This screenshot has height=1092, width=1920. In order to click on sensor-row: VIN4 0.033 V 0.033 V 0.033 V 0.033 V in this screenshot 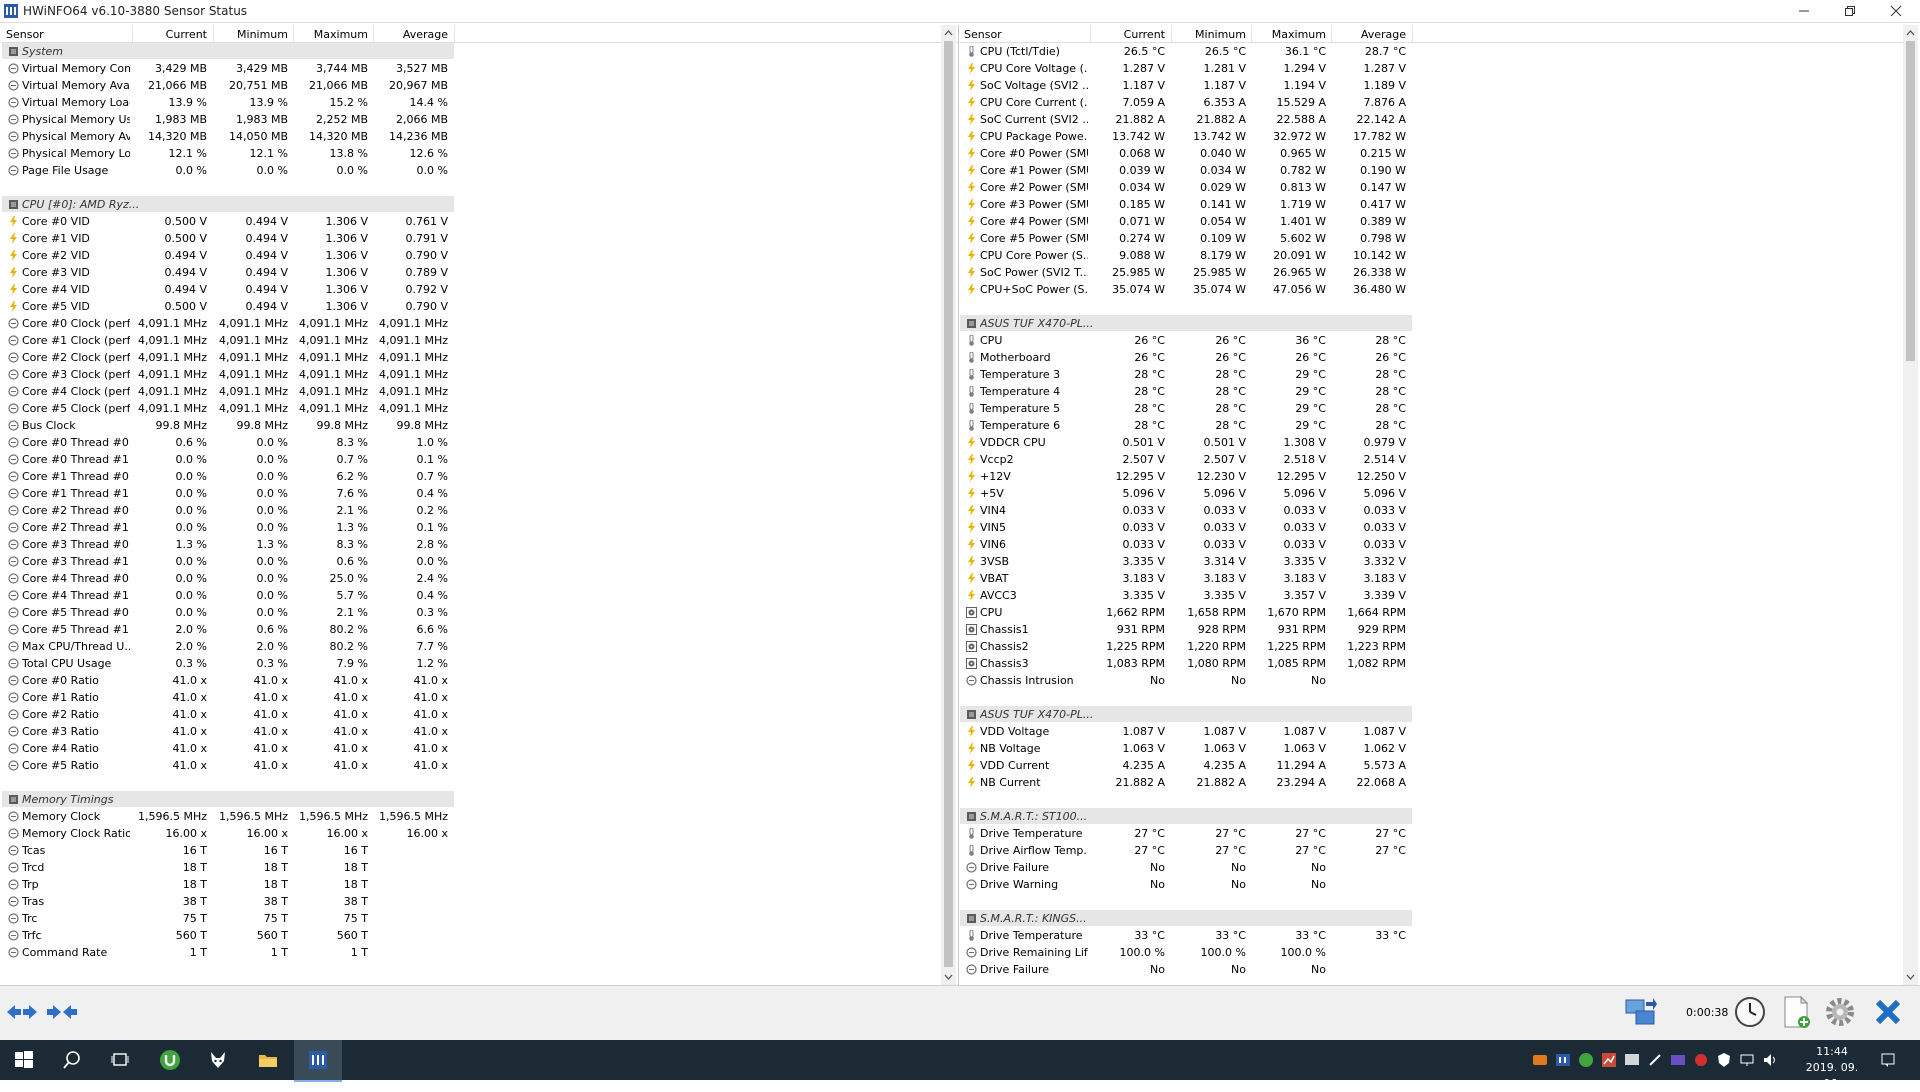, I will do `click(1439, 510)`.